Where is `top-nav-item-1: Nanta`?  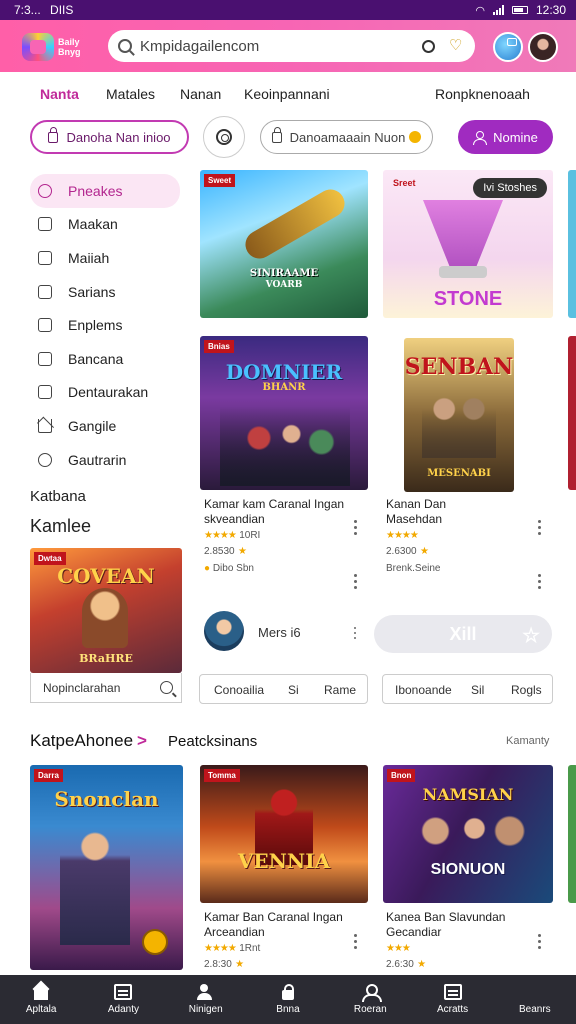
top-nav-item-1: Nanta is located at coordinates (59, 94).